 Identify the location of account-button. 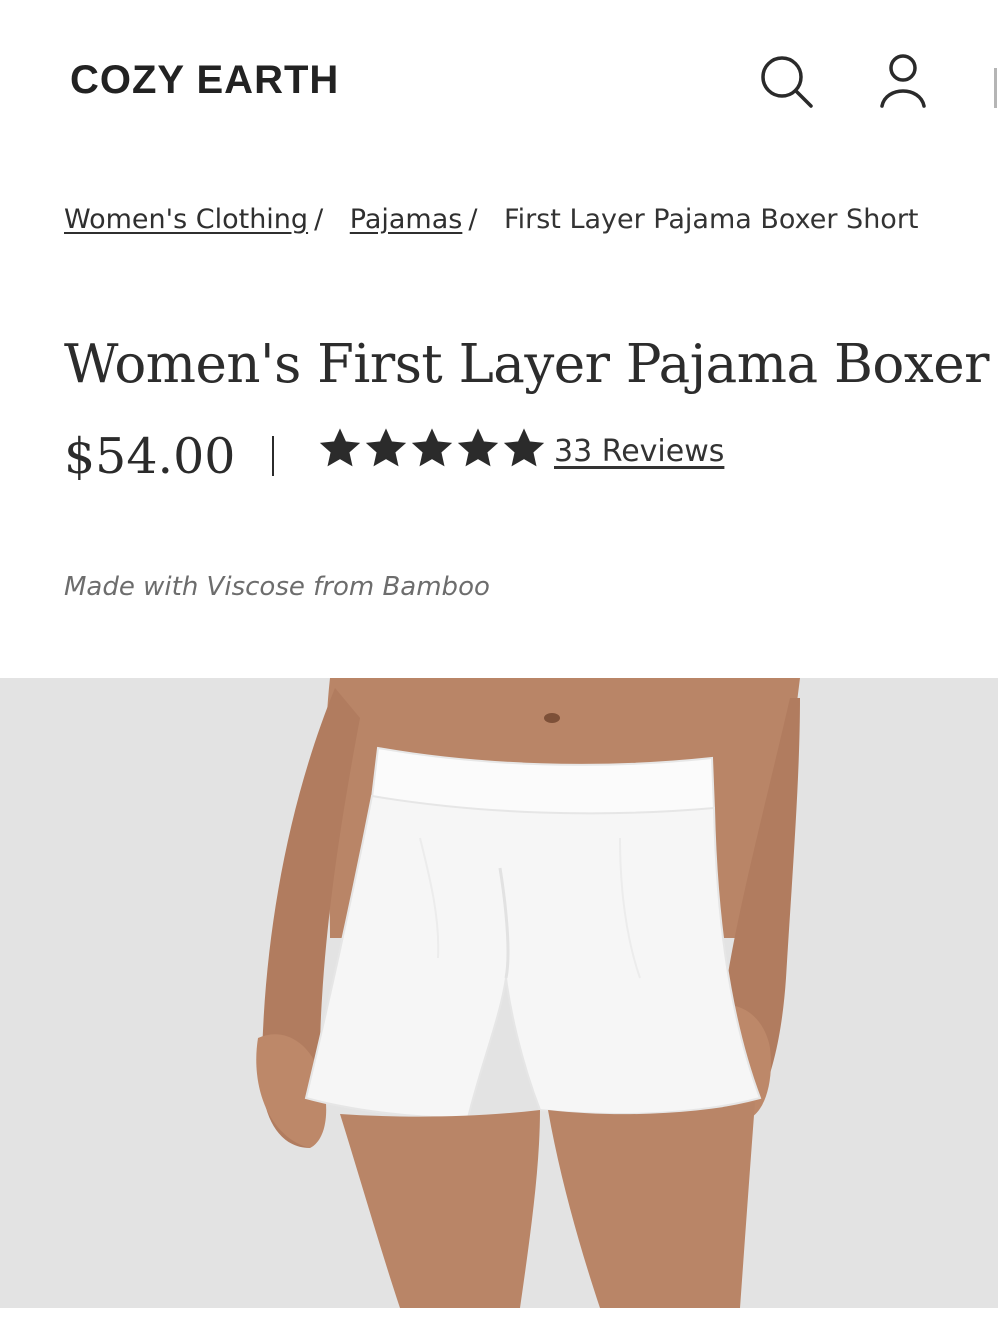
(903, 81).